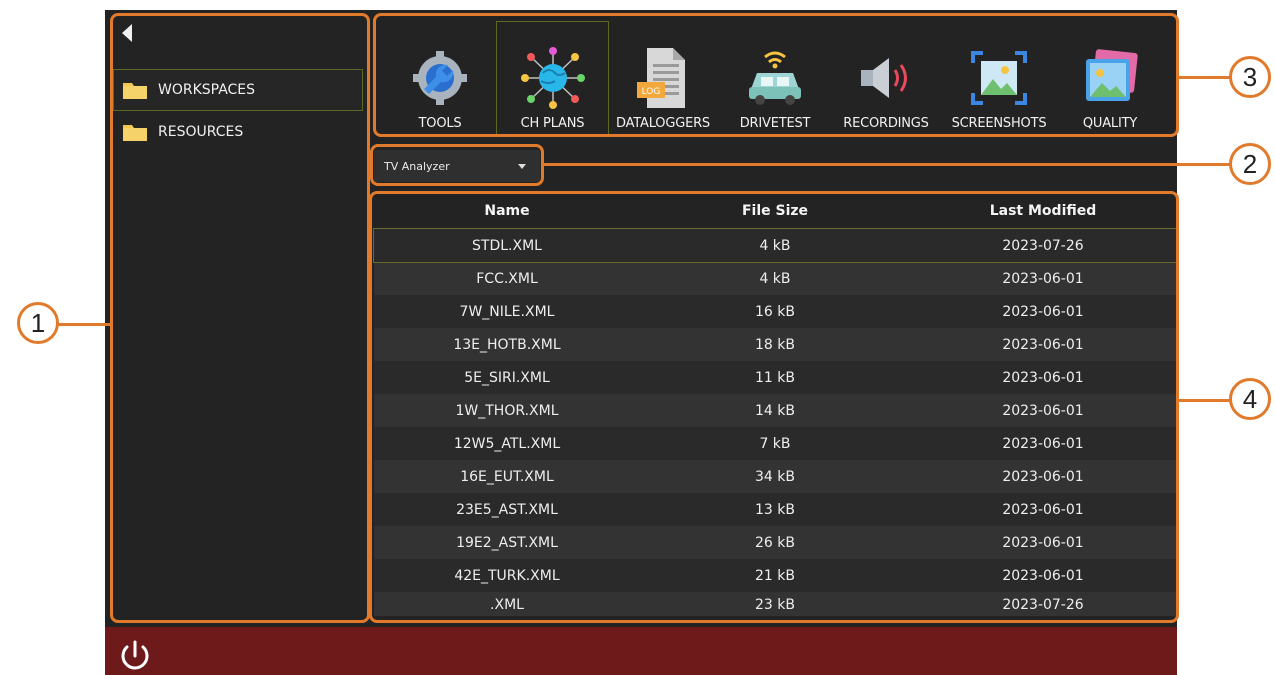  I want to click on callout-marker-1: 1, so click(38, 323).